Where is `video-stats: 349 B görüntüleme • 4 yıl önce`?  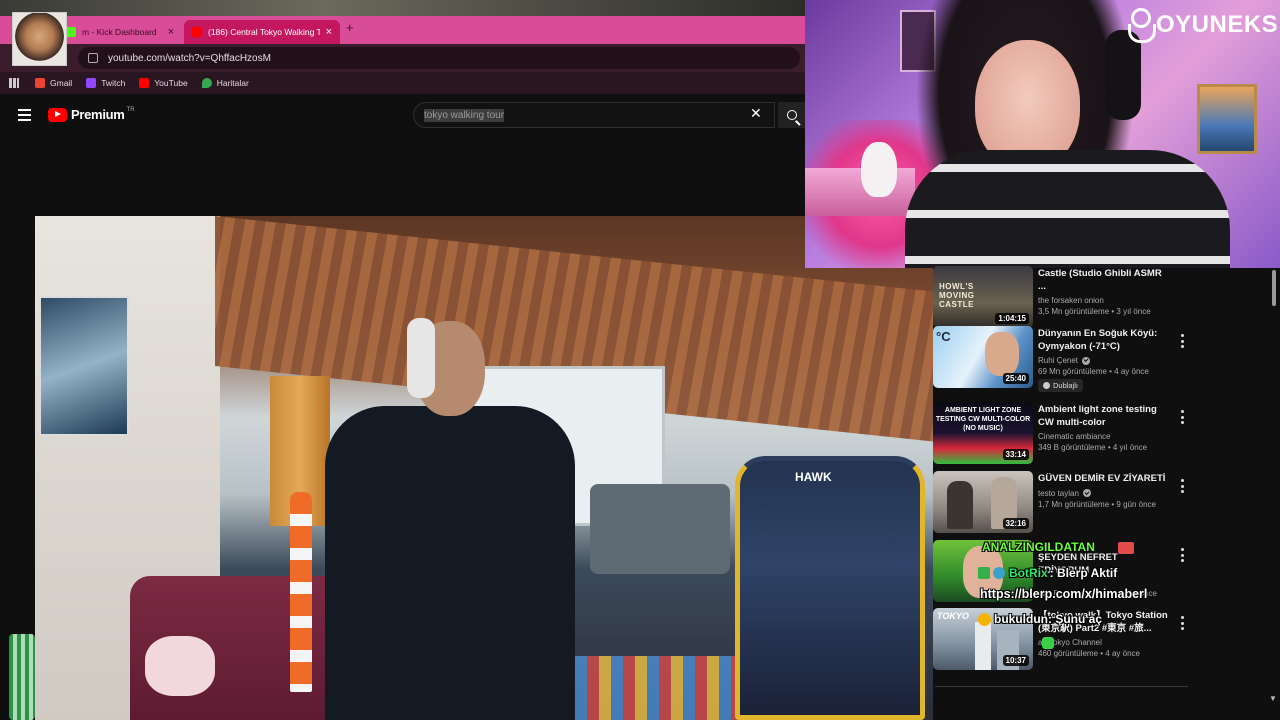 video-stats: 349 B görüntüleme • 4 yıl önce is located at coordinates (1093, 447).